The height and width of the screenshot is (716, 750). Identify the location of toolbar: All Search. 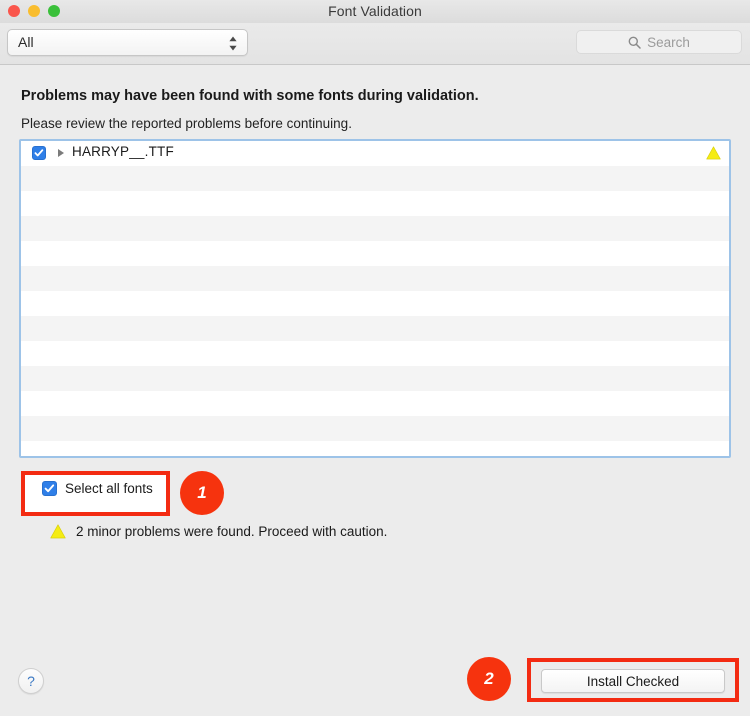
(375, 44).